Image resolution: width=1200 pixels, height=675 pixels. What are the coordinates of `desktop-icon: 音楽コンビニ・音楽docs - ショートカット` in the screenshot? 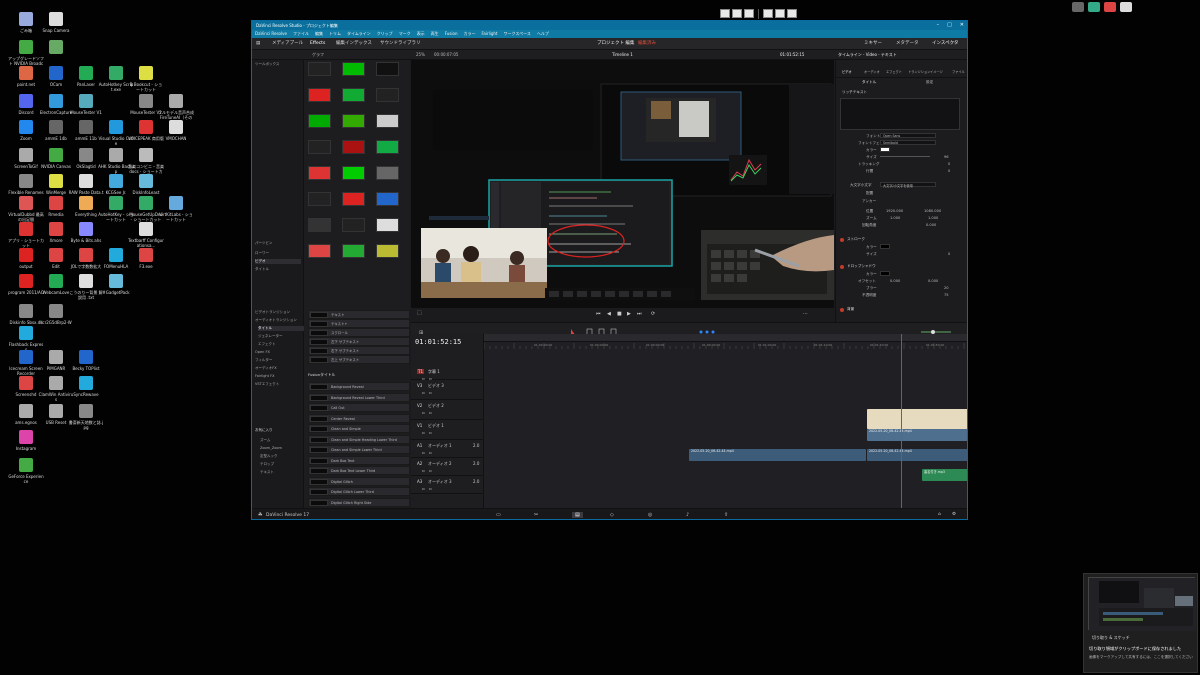 It's located at (146, 161).